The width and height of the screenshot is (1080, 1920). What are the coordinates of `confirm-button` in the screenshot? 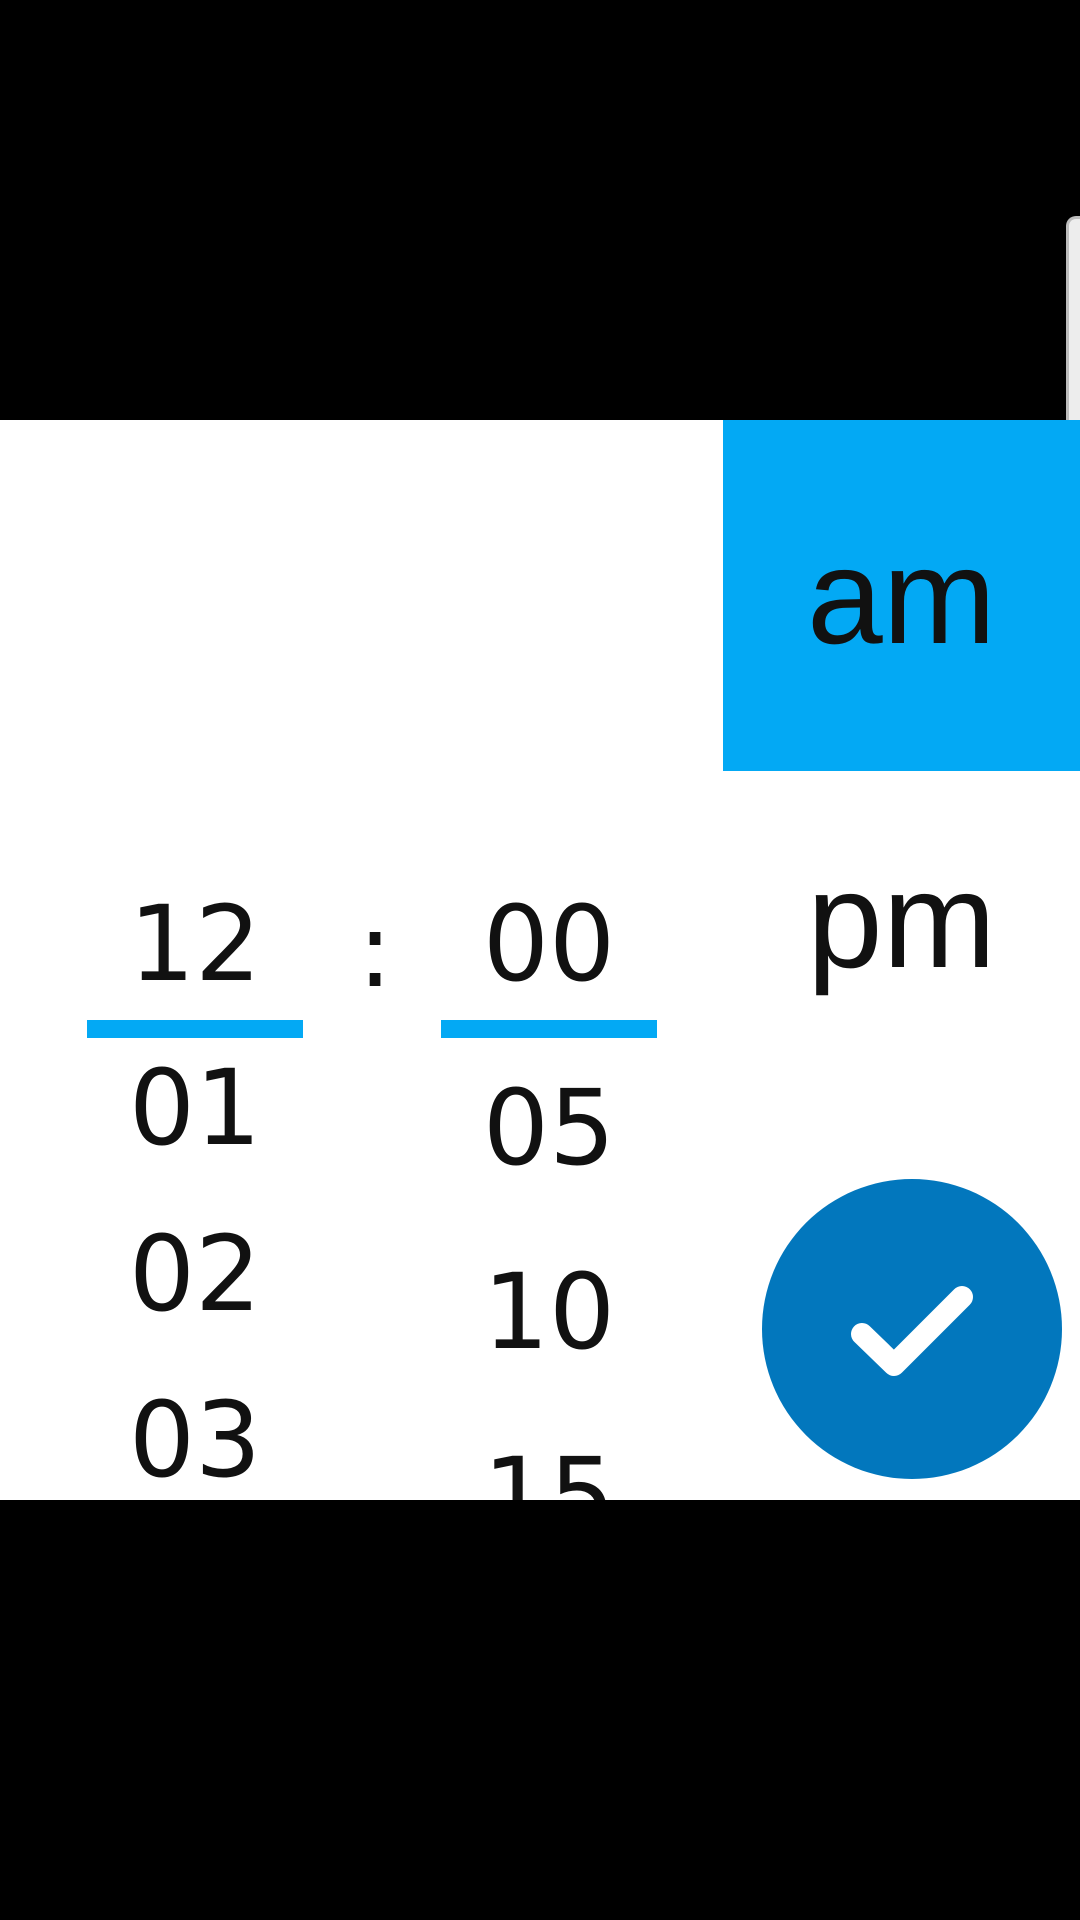 It's located at (912, 1329).